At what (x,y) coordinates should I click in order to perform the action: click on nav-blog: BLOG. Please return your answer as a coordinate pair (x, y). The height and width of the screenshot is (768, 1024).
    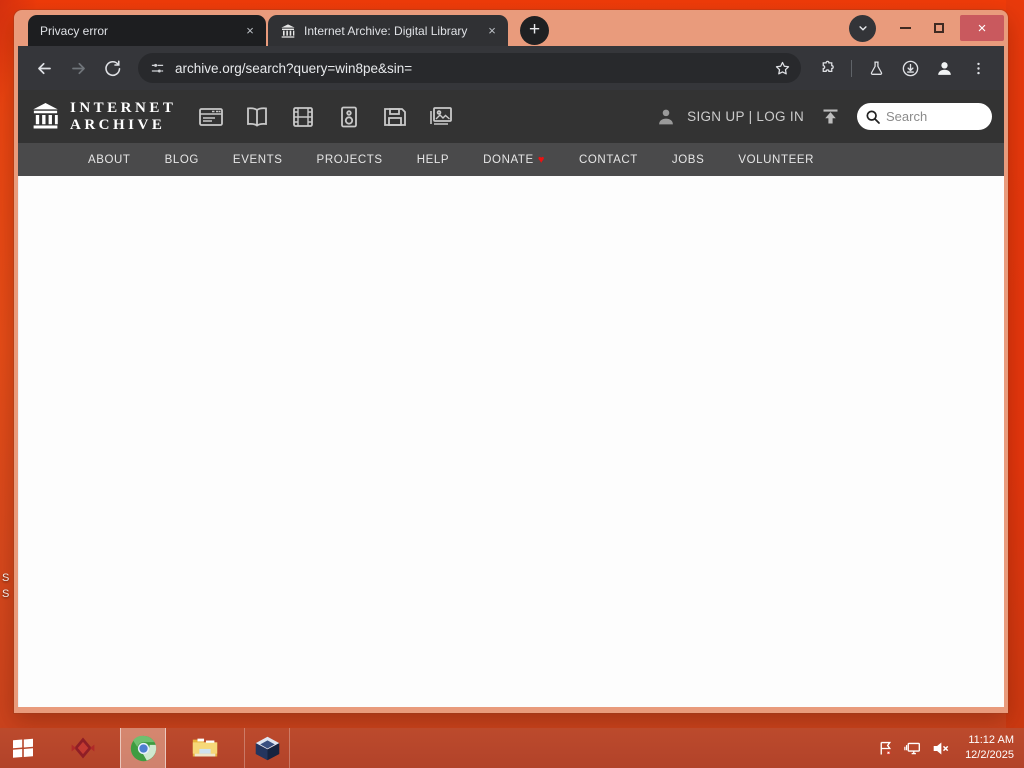
    Looking at the image, I should click on (182, 160).